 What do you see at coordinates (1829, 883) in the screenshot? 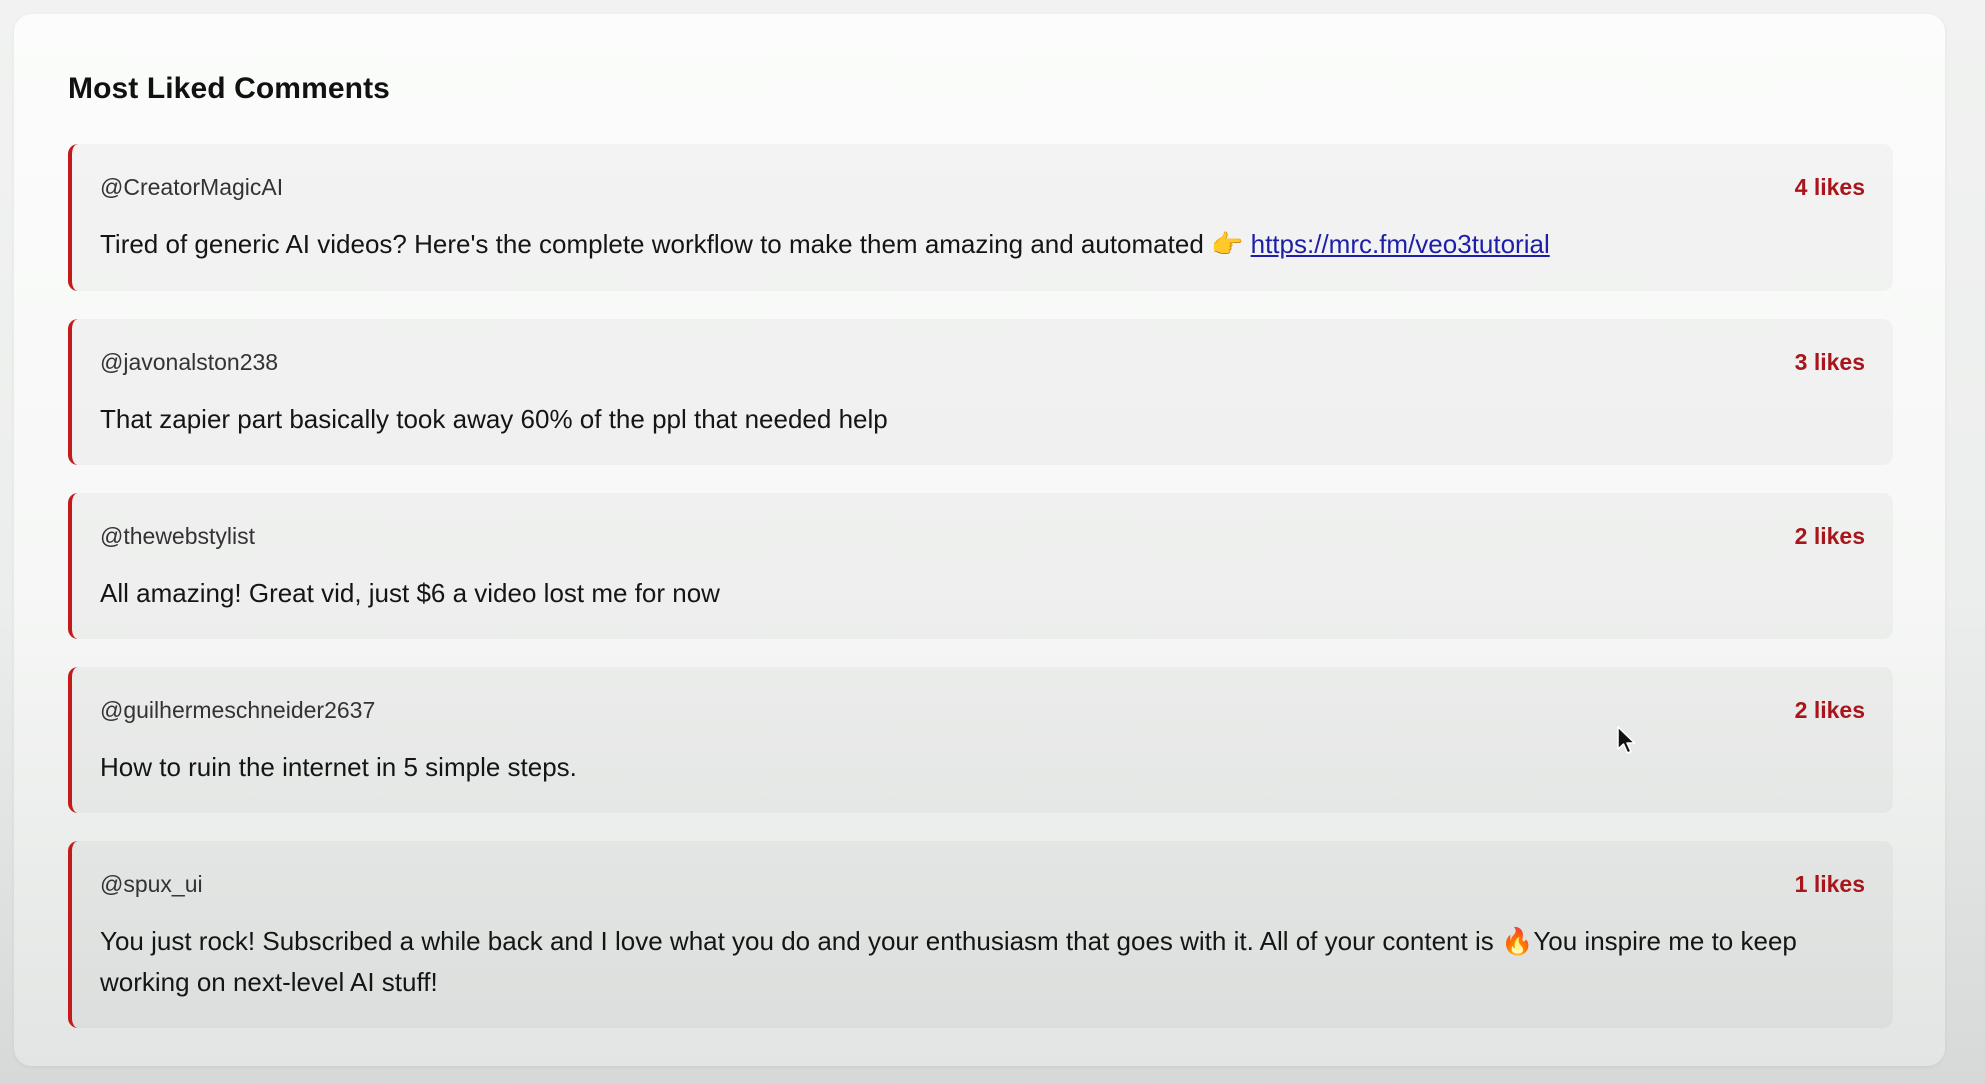
I see `comment-likes: 1 likes` at bounding box center [1829, 883].